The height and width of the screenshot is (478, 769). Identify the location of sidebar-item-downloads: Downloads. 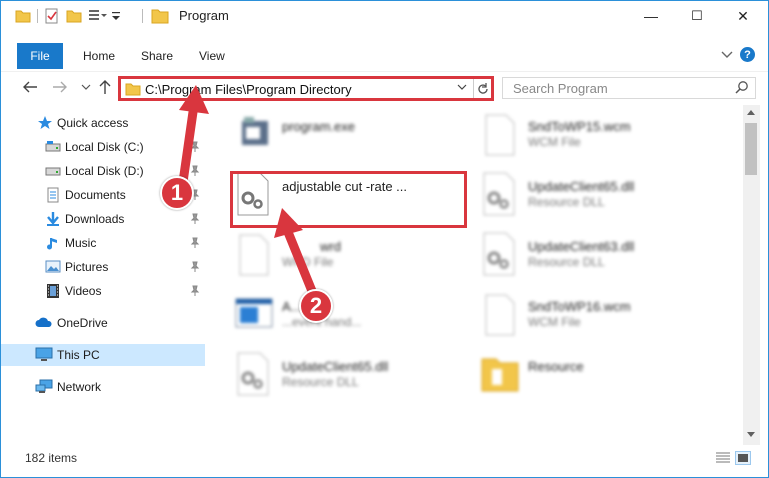
(103, 219).